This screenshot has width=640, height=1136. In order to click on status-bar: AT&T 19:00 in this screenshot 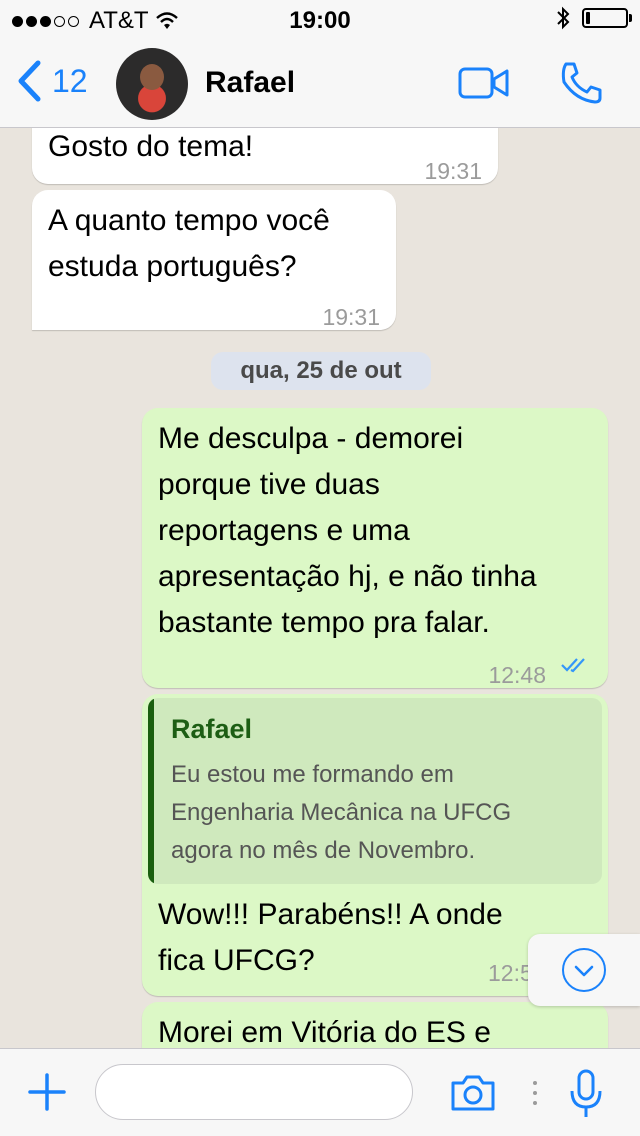, I will do `click(320, 20)`.